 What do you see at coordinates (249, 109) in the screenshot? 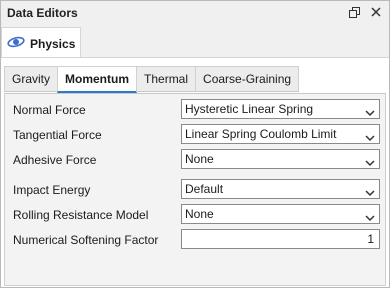
I see `normal-force-value: Hysteretic Linear Spring` at bounding box center [249, 109].